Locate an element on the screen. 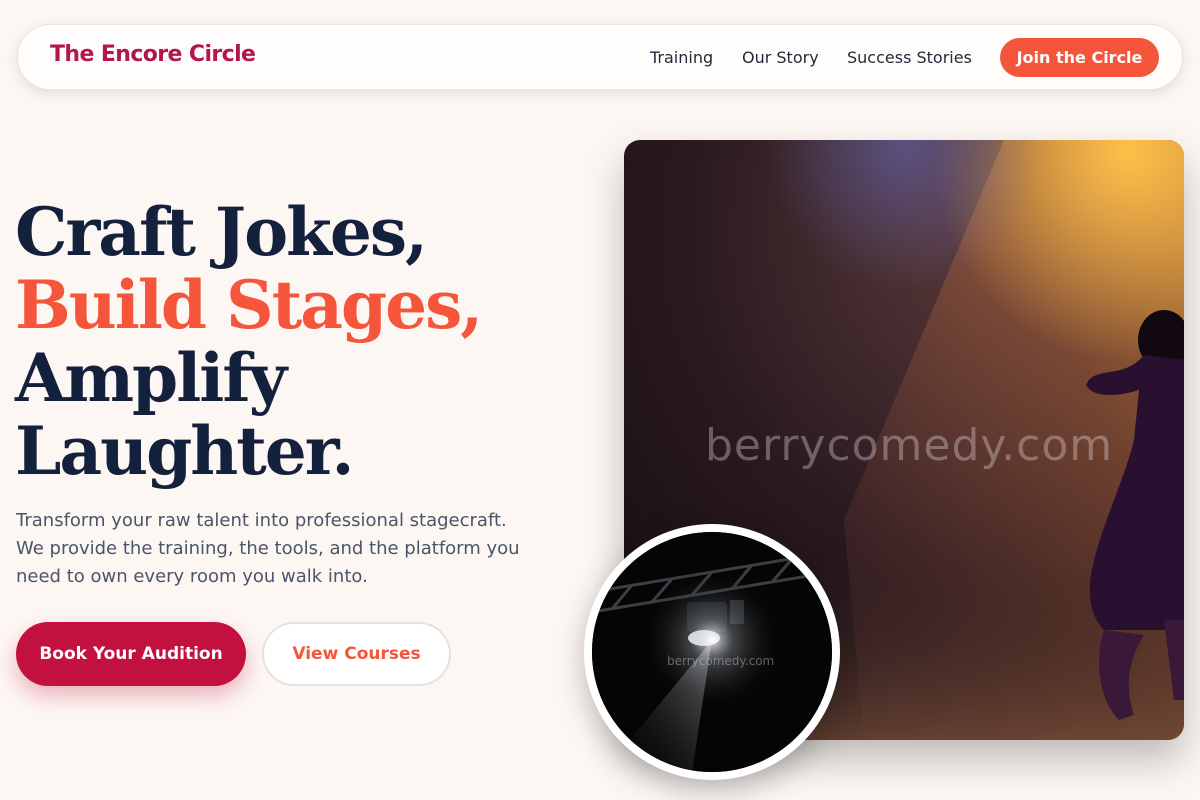 The image size is (1200, 800). book-audition-button: Book Your Audition is located at coordinates (131, 654).